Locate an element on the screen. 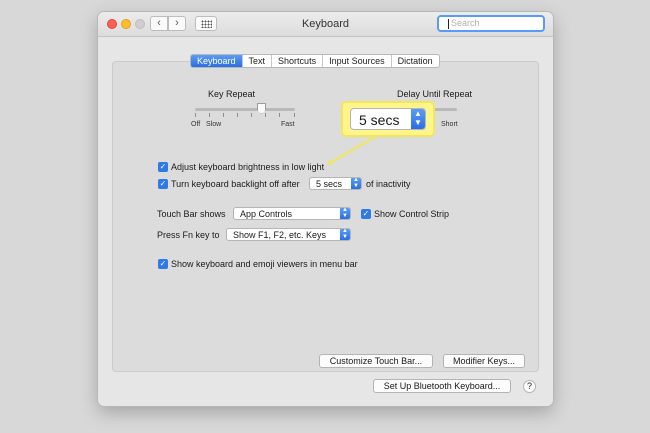  updown-arrows-icon: ▲ ▼ is located at coordinates (418, 119).